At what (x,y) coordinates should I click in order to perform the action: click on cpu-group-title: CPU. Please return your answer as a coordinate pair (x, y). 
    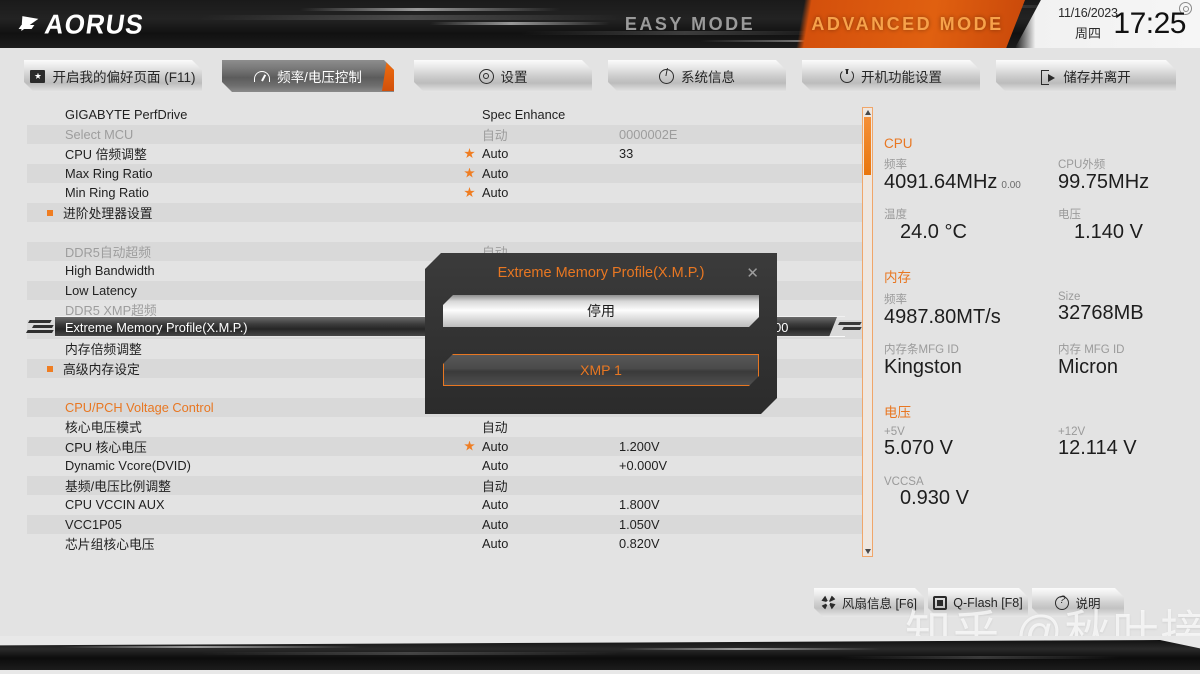
    Looking at the image, I should click on (898, 143).